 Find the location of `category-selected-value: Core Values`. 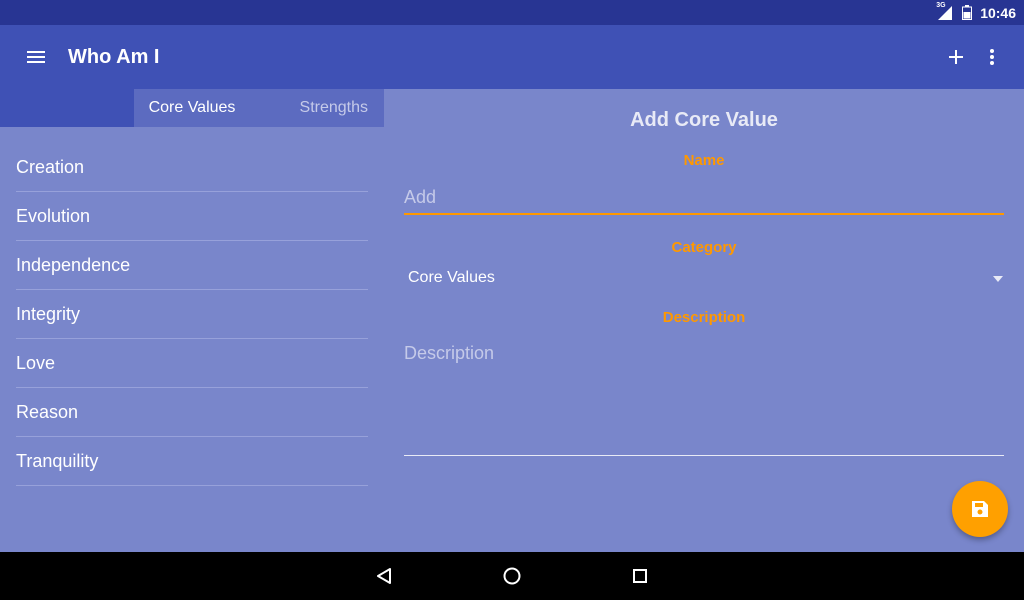

category-selected-value: Core Values is located at coordinates (451, 277).